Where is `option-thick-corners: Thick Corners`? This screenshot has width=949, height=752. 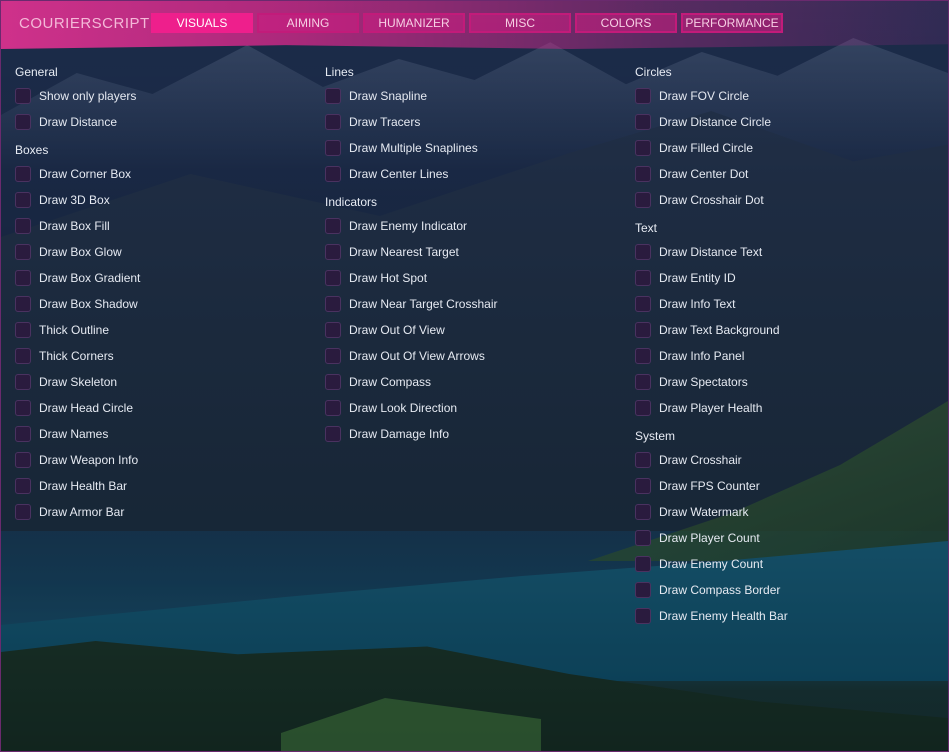 option-thick-corners: Thick Corners is located at coordinates (77, 356).